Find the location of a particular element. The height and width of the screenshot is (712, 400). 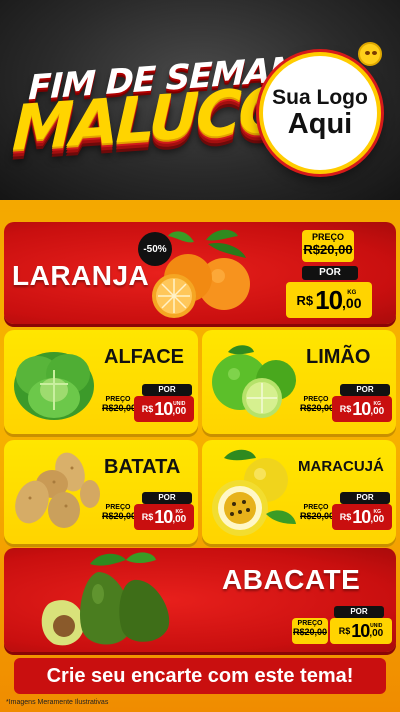

old-price-laranja: PREÇO R$20,00 is located at coordinates (328, 246).